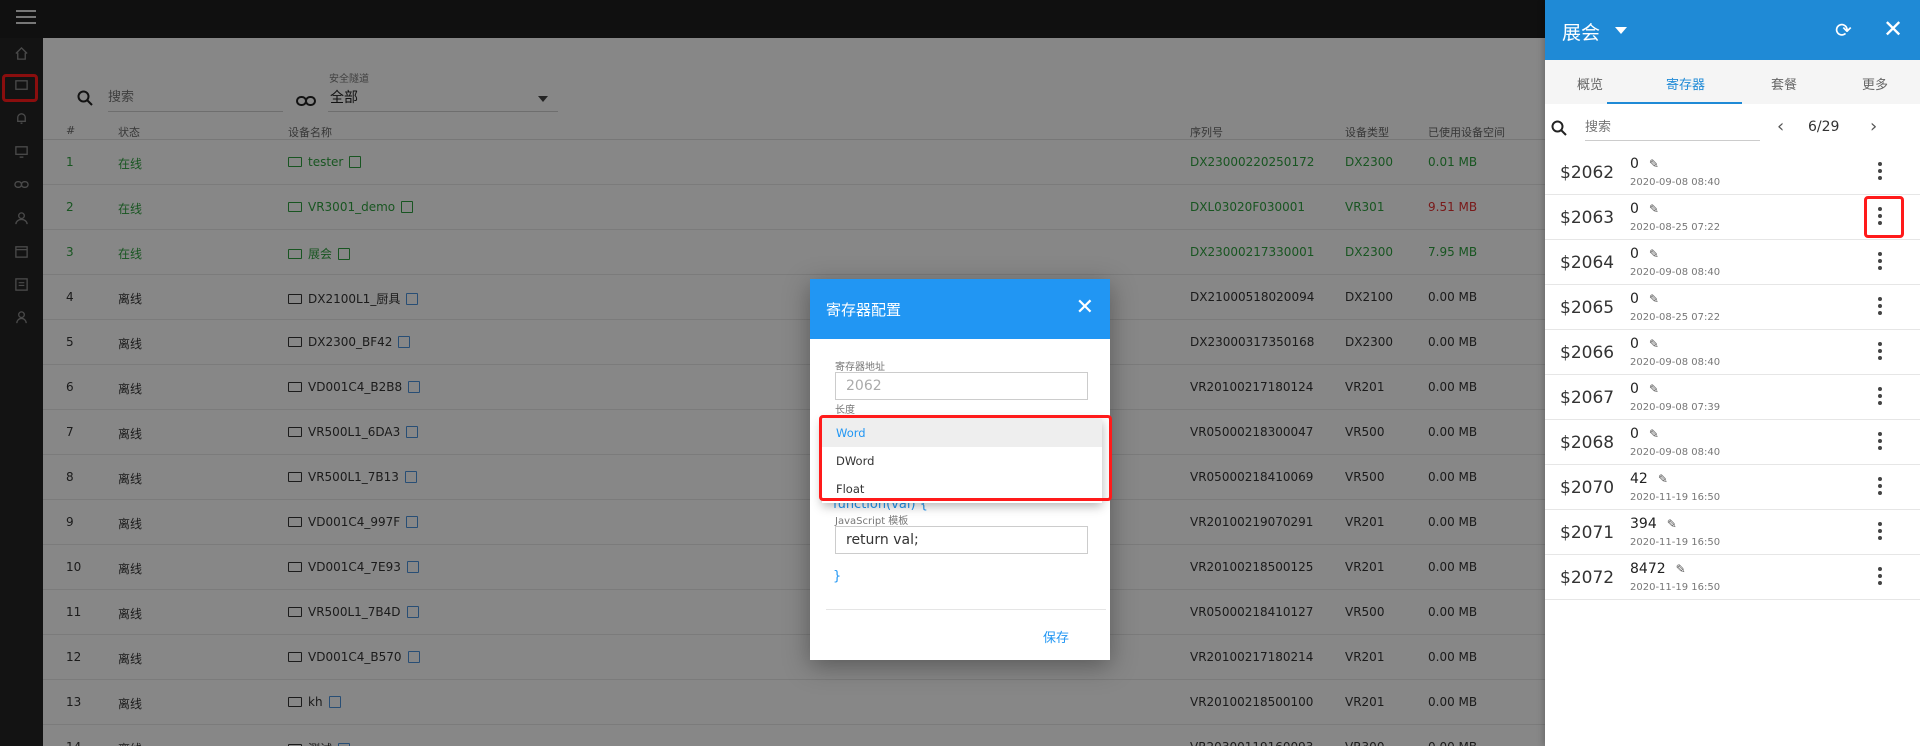 The image size is (1920, 746). Describe the element at coordinates (1873, 126) in the screenshot. I see `chevron-right-icon: ›` at that location.